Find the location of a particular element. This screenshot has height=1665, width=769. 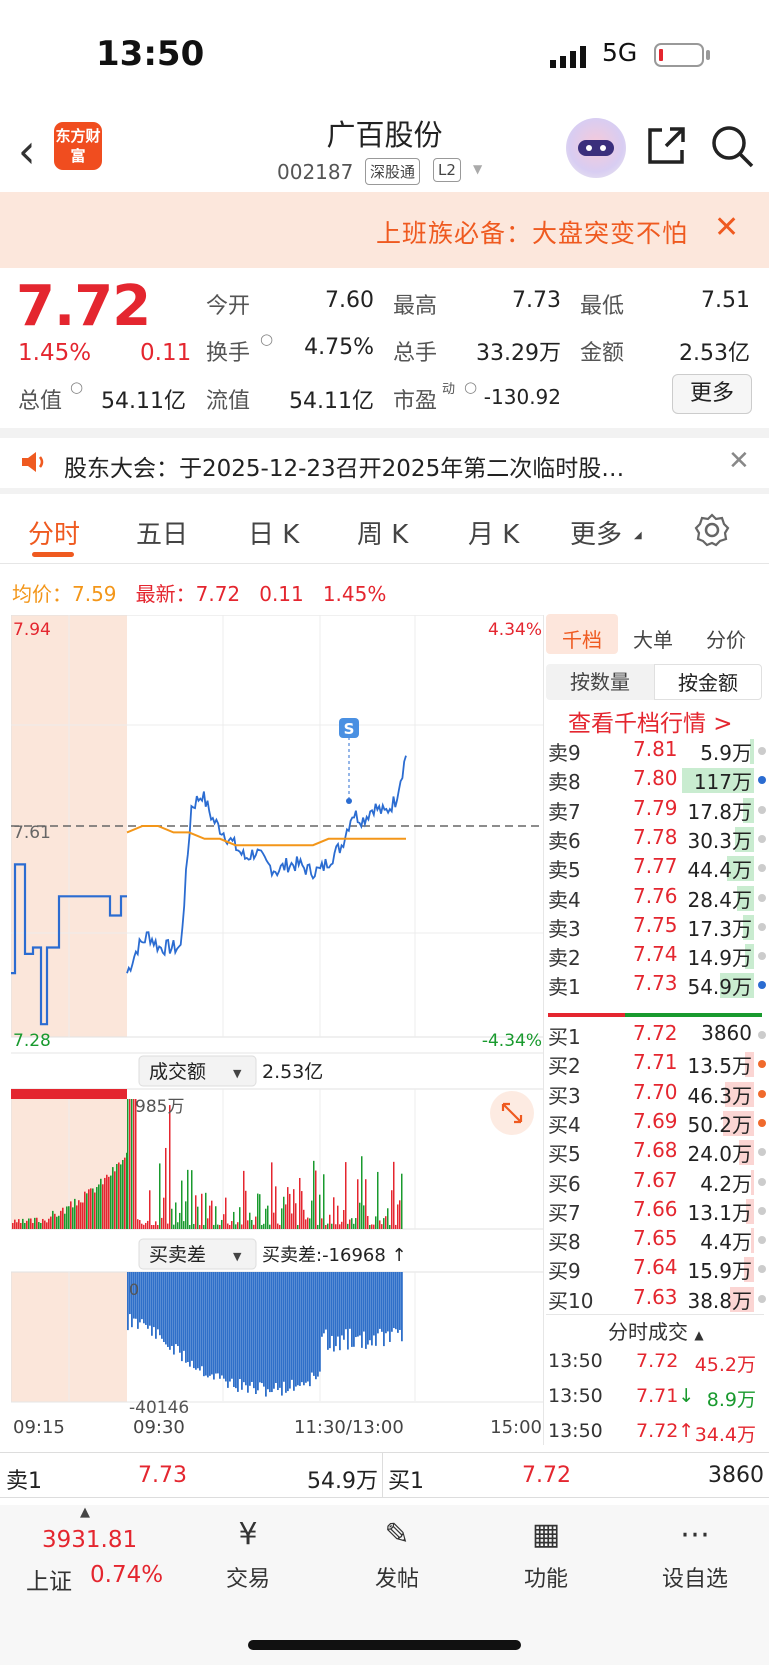

rtab-qiandang: 千档 is located at coordinates (582, 638).